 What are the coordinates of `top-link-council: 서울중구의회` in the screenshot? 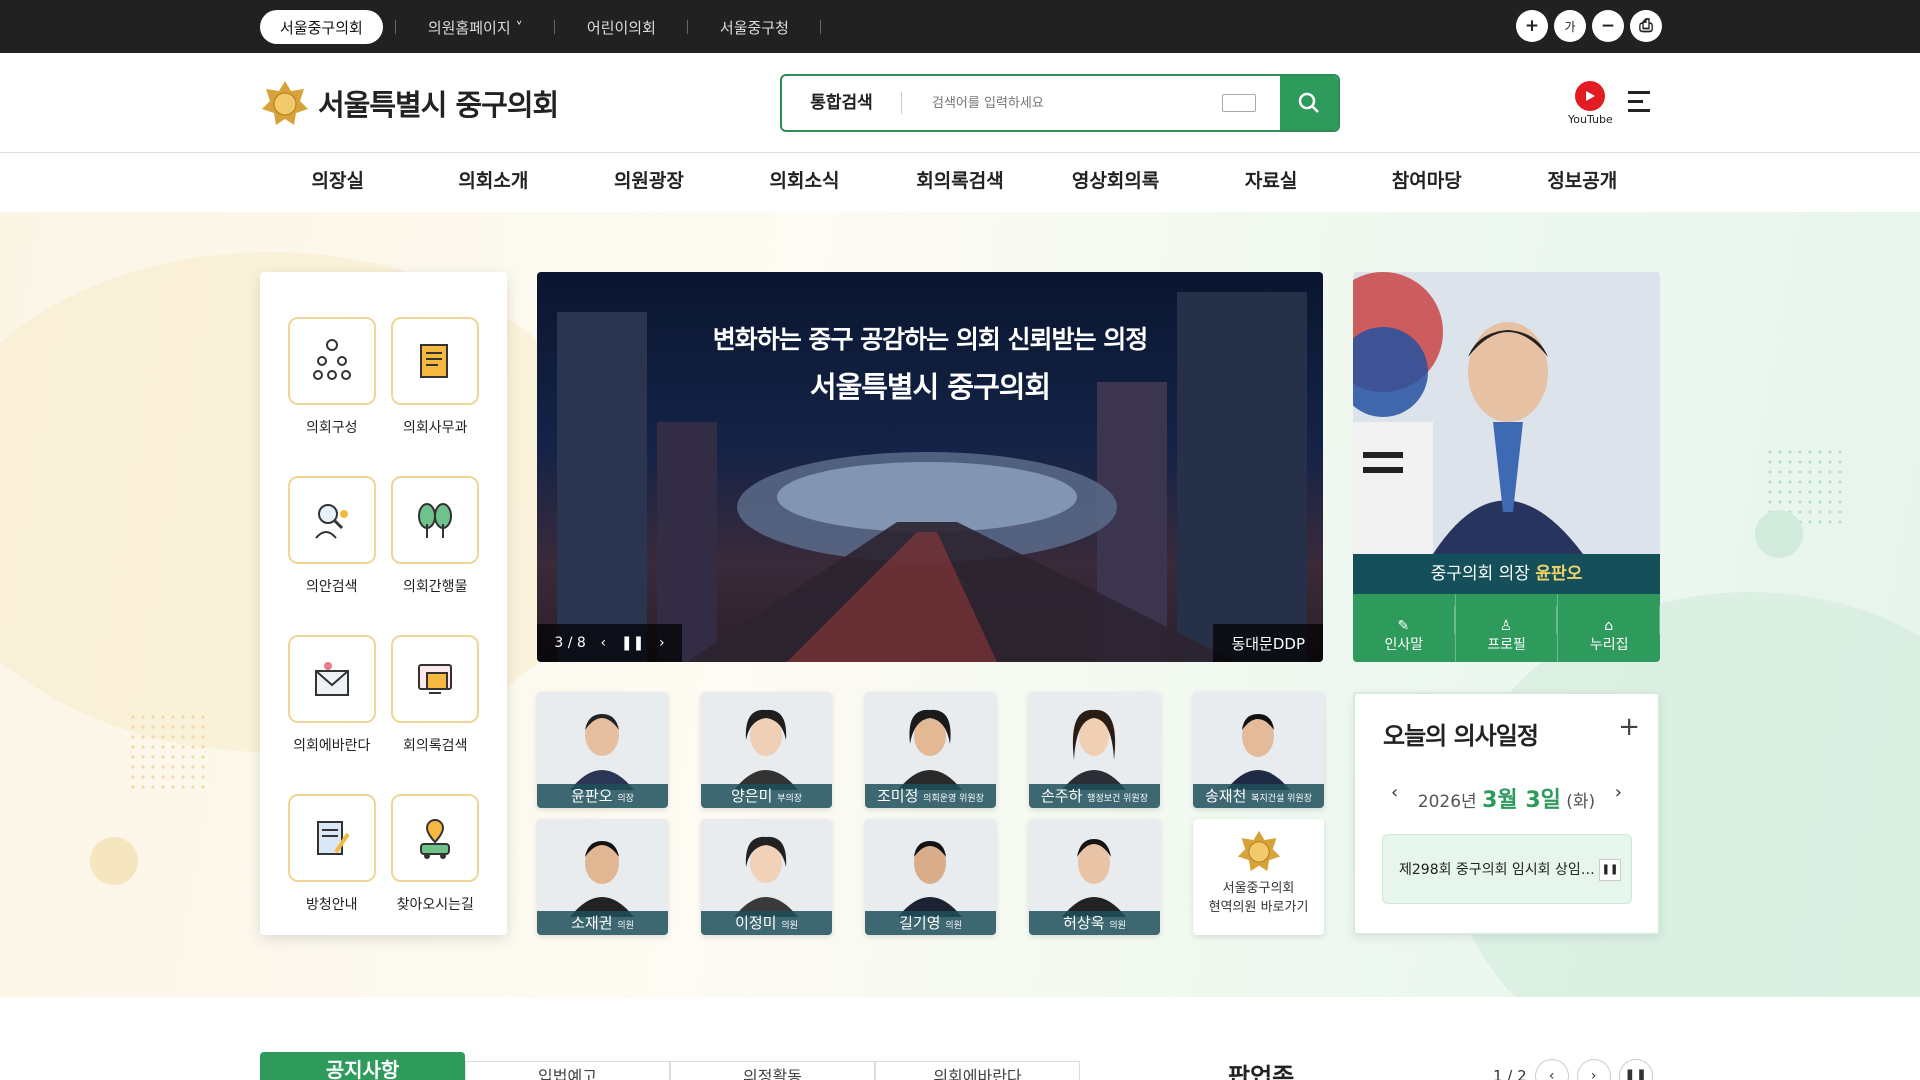 It's located at (321, 27).